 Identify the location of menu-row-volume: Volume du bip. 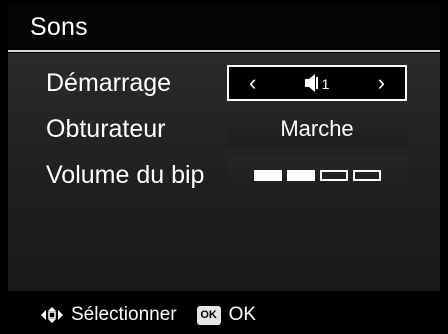
(224, 175).